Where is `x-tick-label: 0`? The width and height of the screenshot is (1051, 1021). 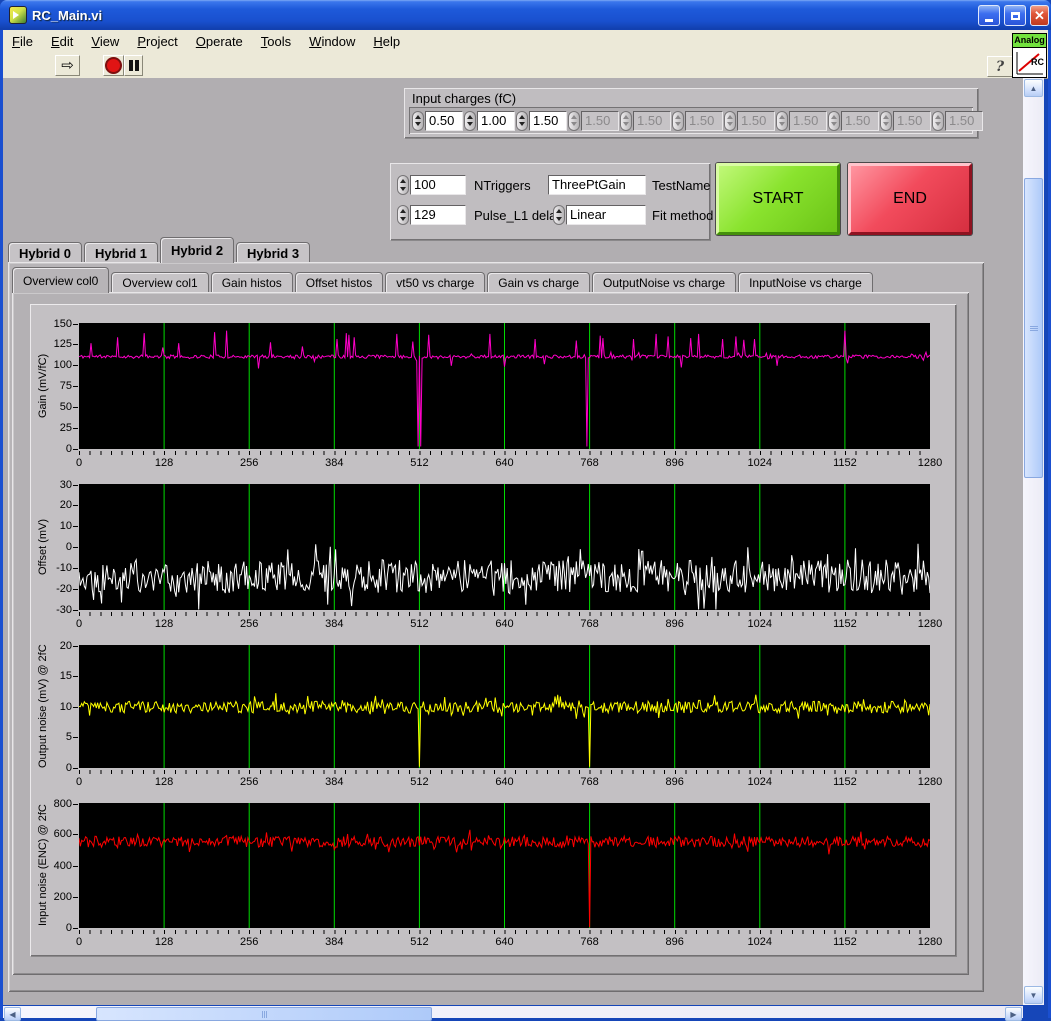
x-tick-label: 0 is located at coordinates (79, 463).